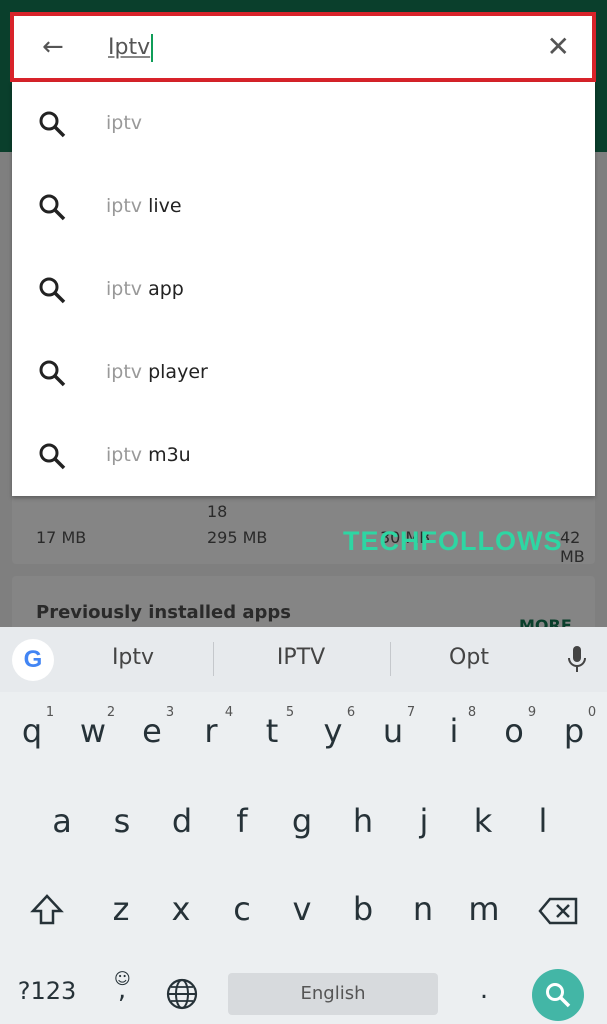  I want to click on word-suggestion: IPTV, so click(301, 657).